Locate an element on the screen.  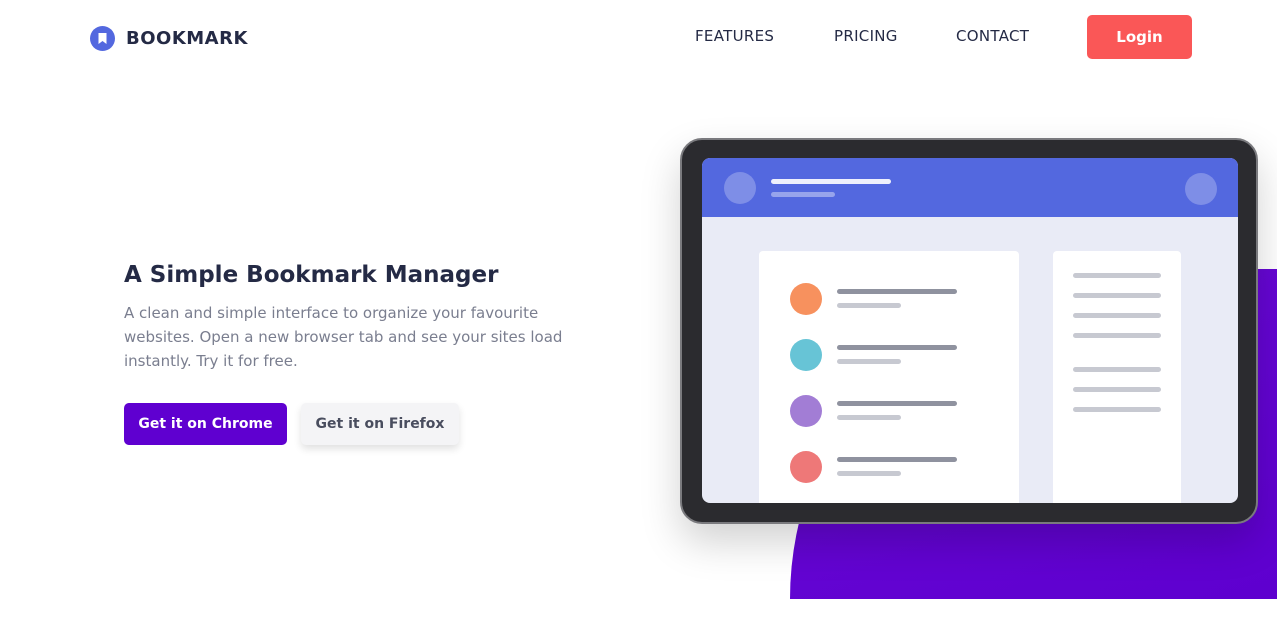
screen-title-line is located at coordinates (831, 181).